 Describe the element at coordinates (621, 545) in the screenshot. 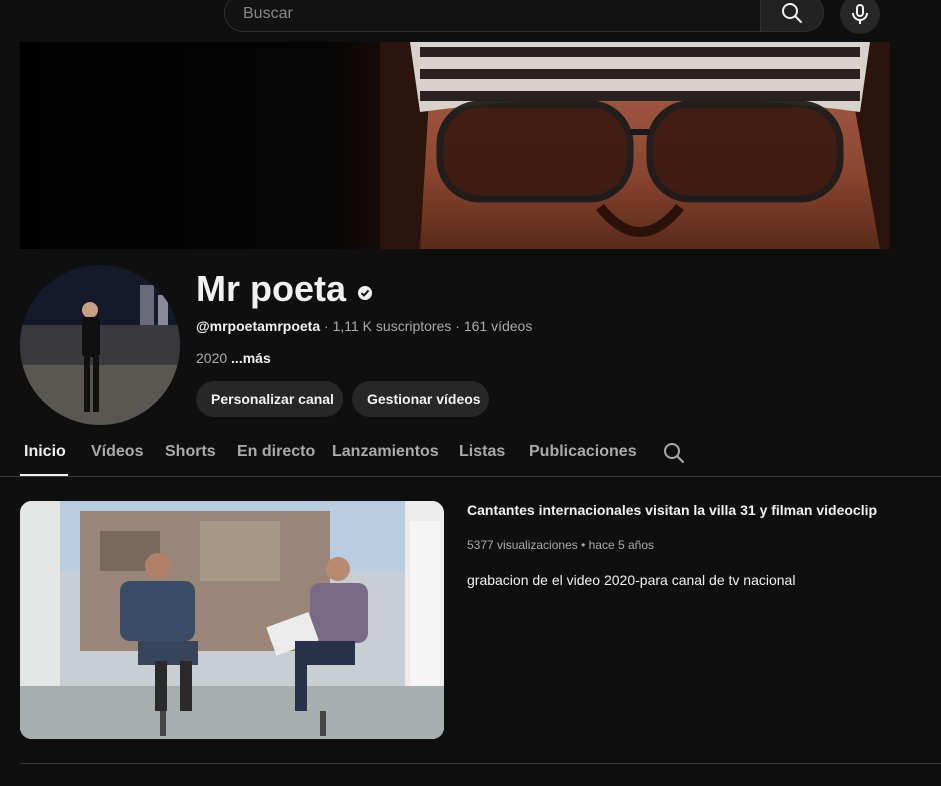

I see `upload-age: hace 5 años` at that location.